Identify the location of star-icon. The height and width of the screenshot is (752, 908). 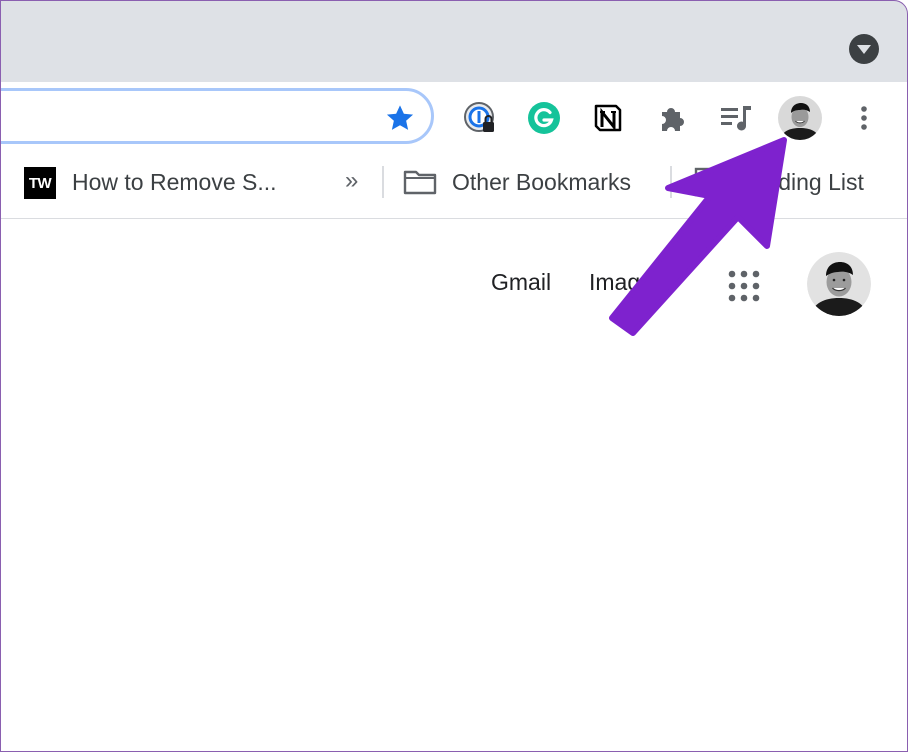
(400, 118).